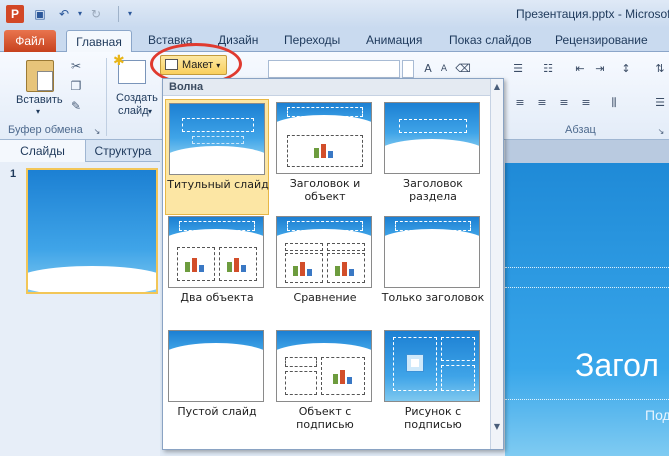 The height and width of the screenshot is (456, 669). I want to click on clipboard-launcher-icon: ↘, so click(97, 130).